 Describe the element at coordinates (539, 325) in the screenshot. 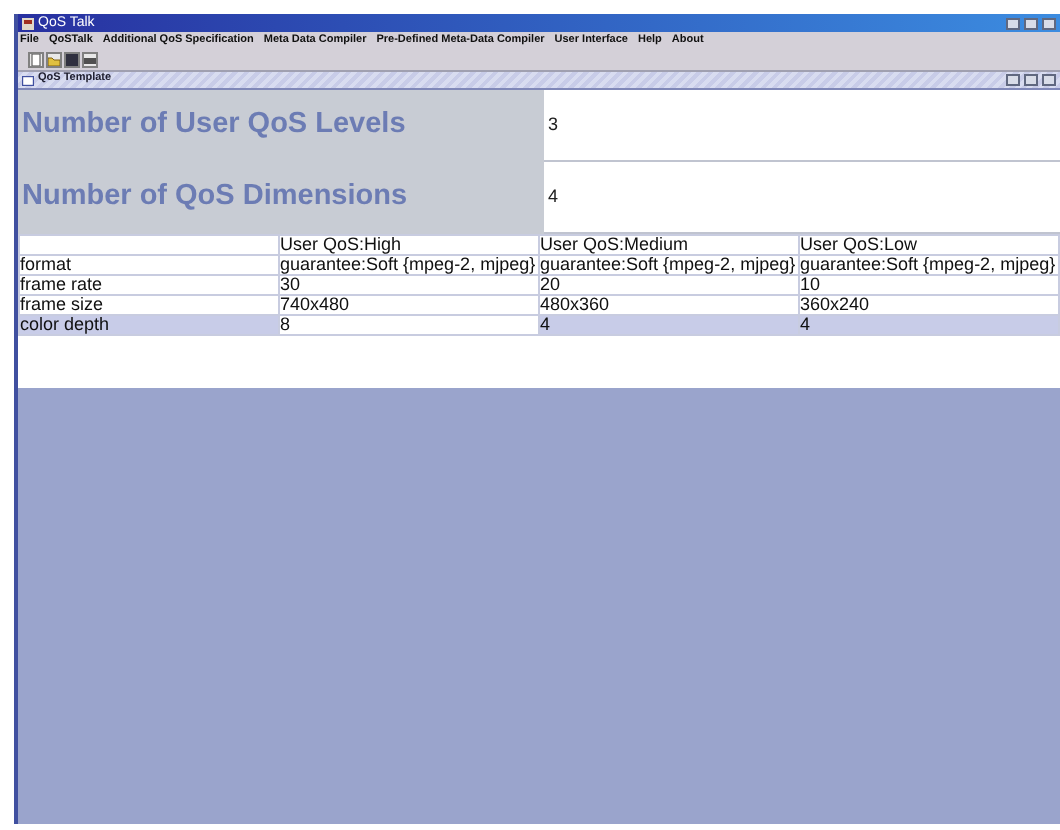

I see `table-row: color depth 8 4 4` at that location.